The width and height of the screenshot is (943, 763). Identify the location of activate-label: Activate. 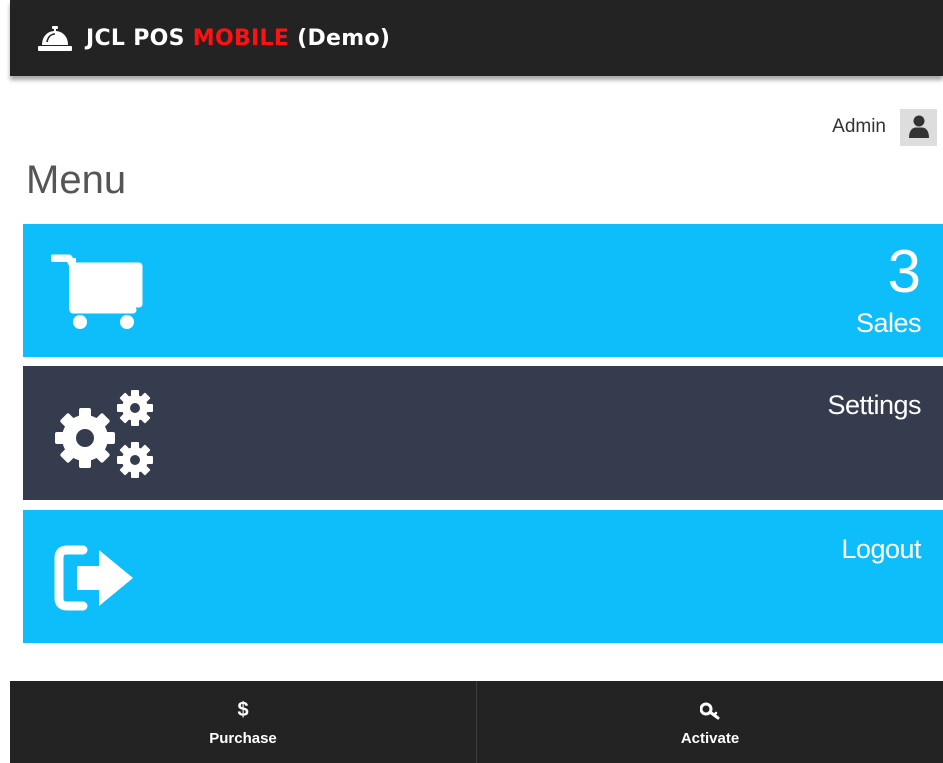
(710, 738).